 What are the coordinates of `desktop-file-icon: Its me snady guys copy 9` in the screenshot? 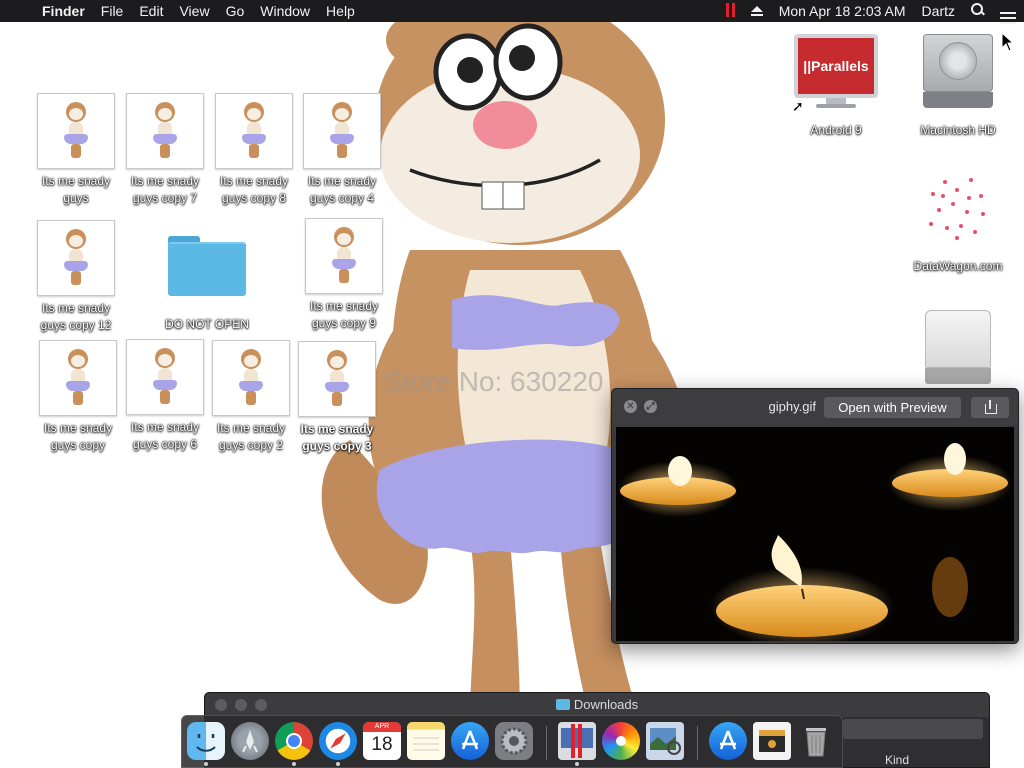 It's located at (344, 275).